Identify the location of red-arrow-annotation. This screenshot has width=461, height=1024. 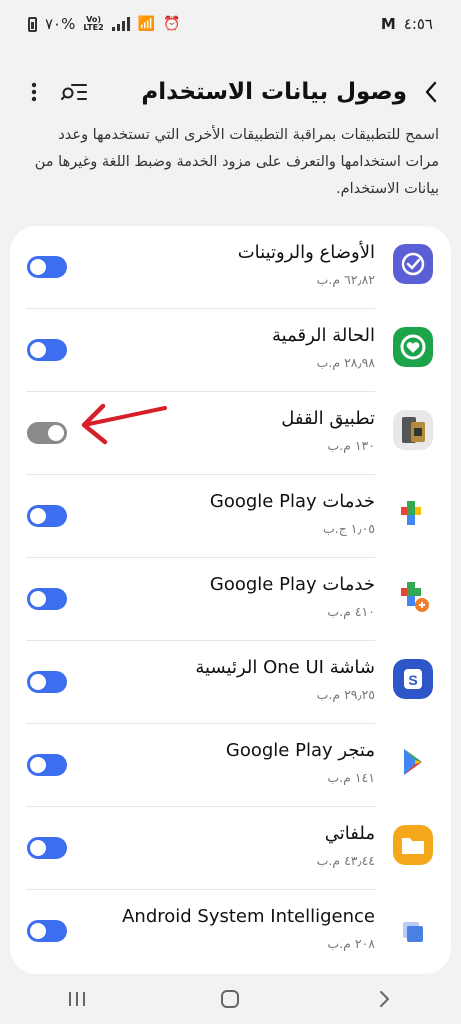
(124, 424).